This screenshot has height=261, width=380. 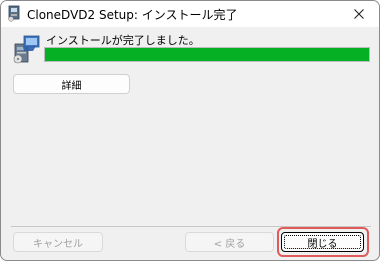 I want to click on title-bar: CloneDVD2 Setup: インストール完了, so click(x=190, y=14).